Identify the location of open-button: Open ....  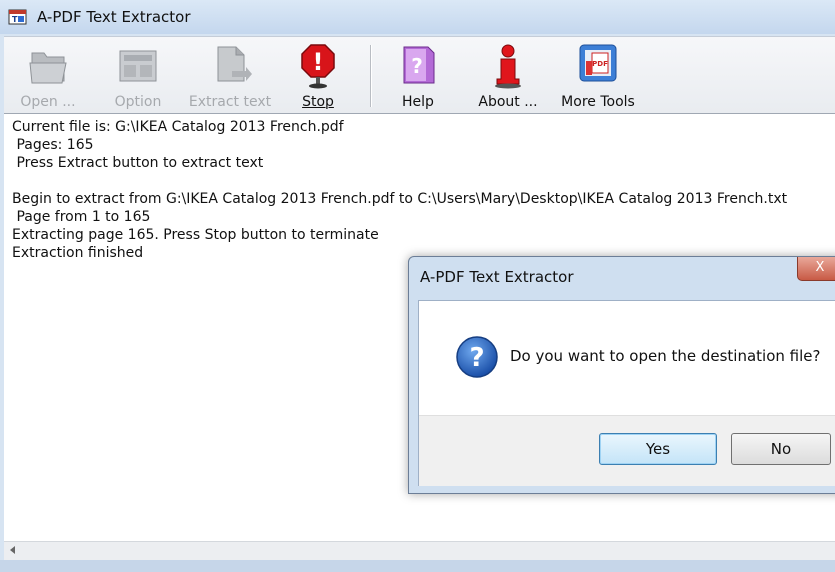
(48, 76).